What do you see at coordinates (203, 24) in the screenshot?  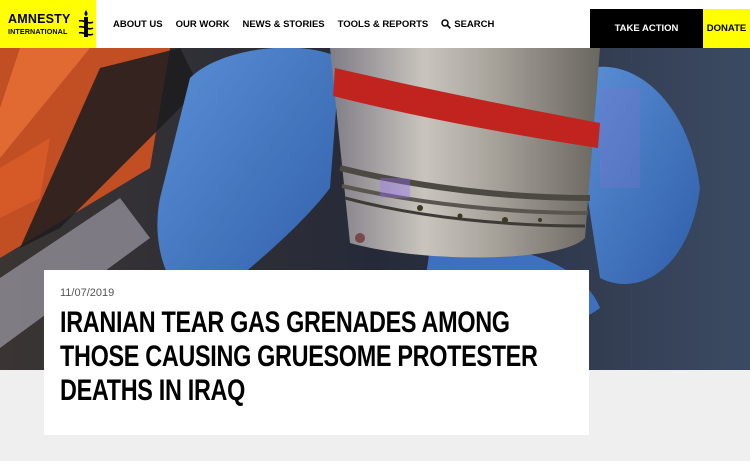 I see `nav-our-work: OUR WORK` at bounding box center [203, 24].